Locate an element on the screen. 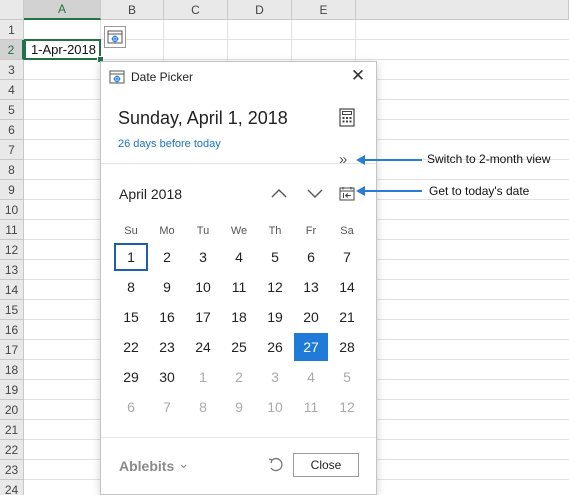 The width and height of the screenshot is (569, 495). ablebits-menu-button: Ablebits ⌄ is located at coordinates (154, 465).